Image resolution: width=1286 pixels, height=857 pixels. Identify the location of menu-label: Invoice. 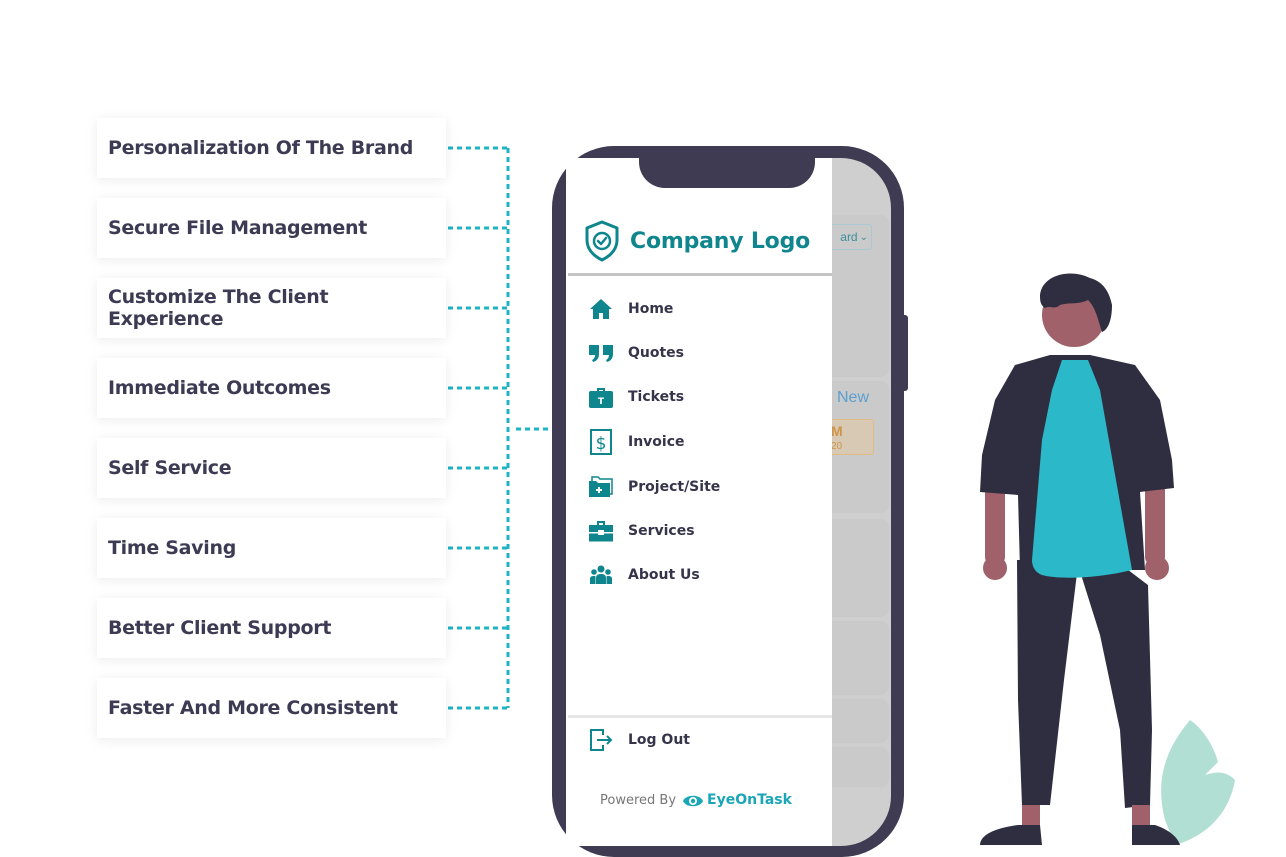
(656, 442).